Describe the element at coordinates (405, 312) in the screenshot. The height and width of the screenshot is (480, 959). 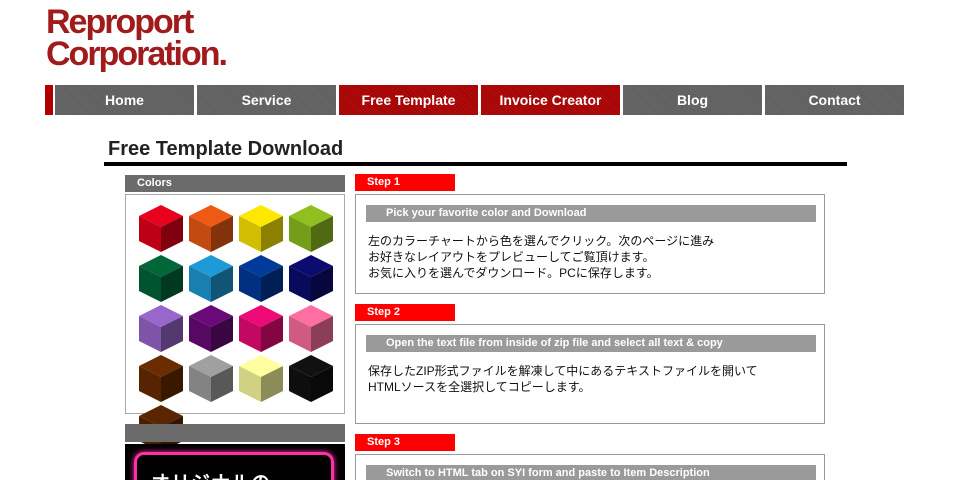
I see `step-2-tab: Step 2` at that location.